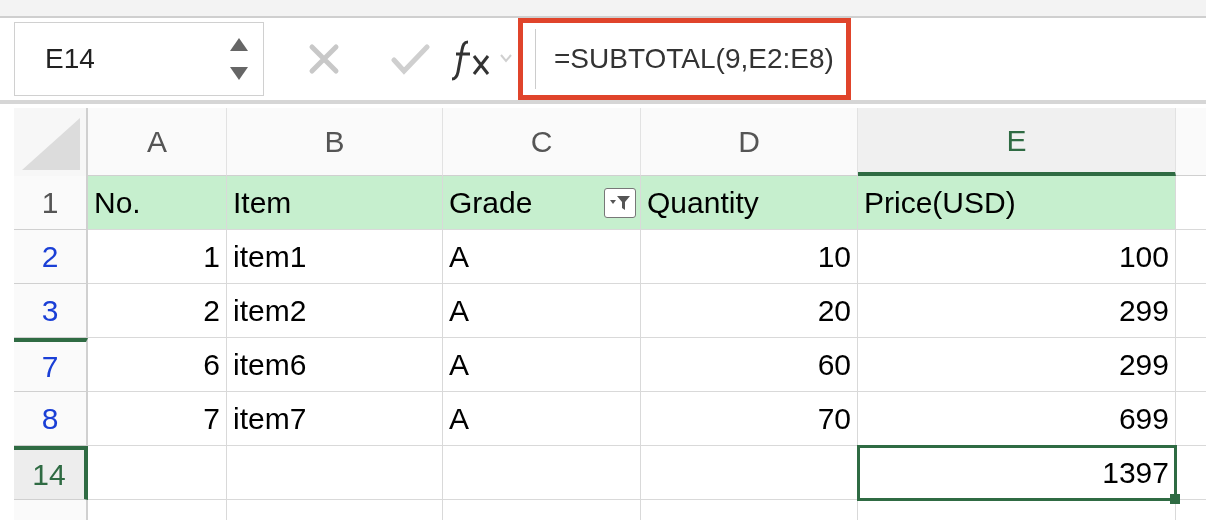 The image size is (1206, 520). What do you see at coordinates (211, 365) in the screenshot?
I see `cell-text: 6` at bounding box center [211, 365].